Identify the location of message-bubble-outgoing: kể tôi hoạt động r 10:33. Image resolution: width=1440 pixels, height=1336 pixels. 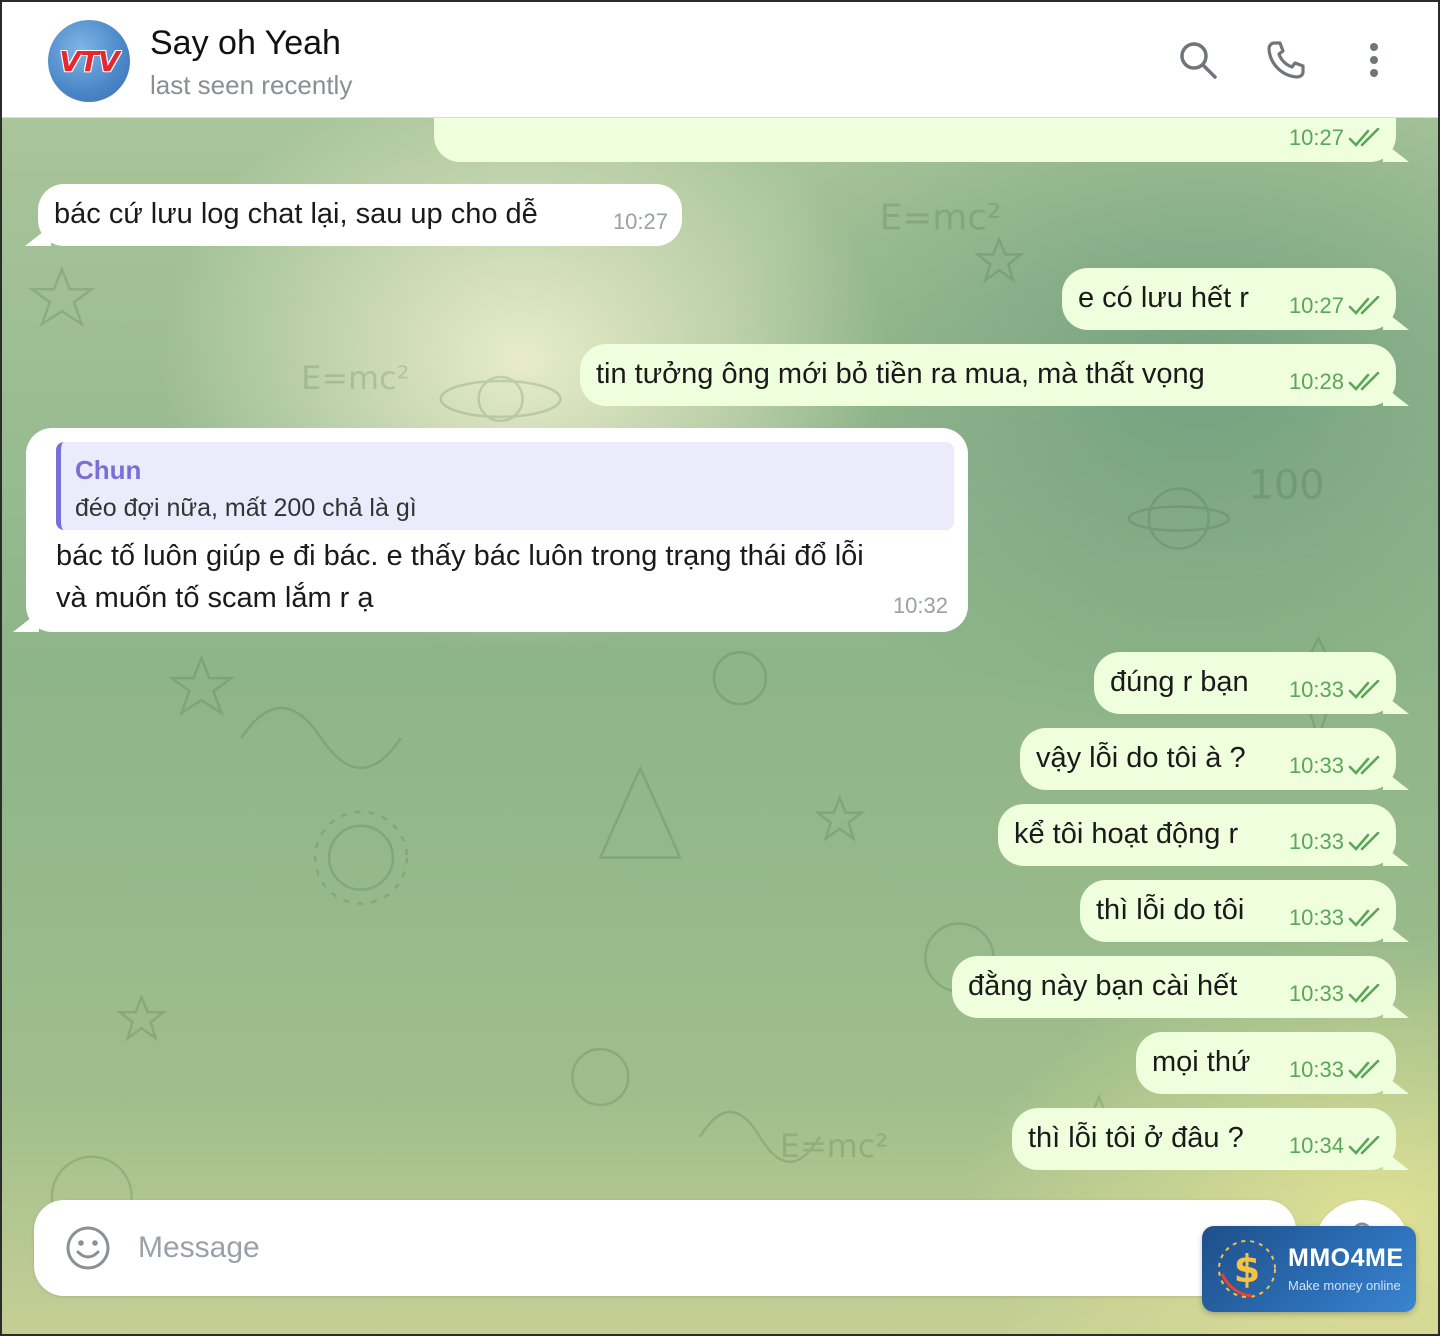
(1197, 835).